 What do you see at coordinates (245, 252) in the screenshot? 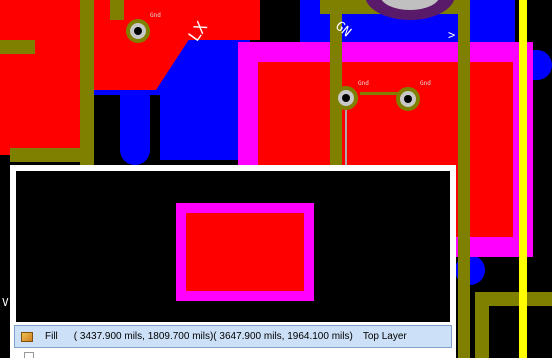
I see `preview-fill` at bounding box center [245, 252].